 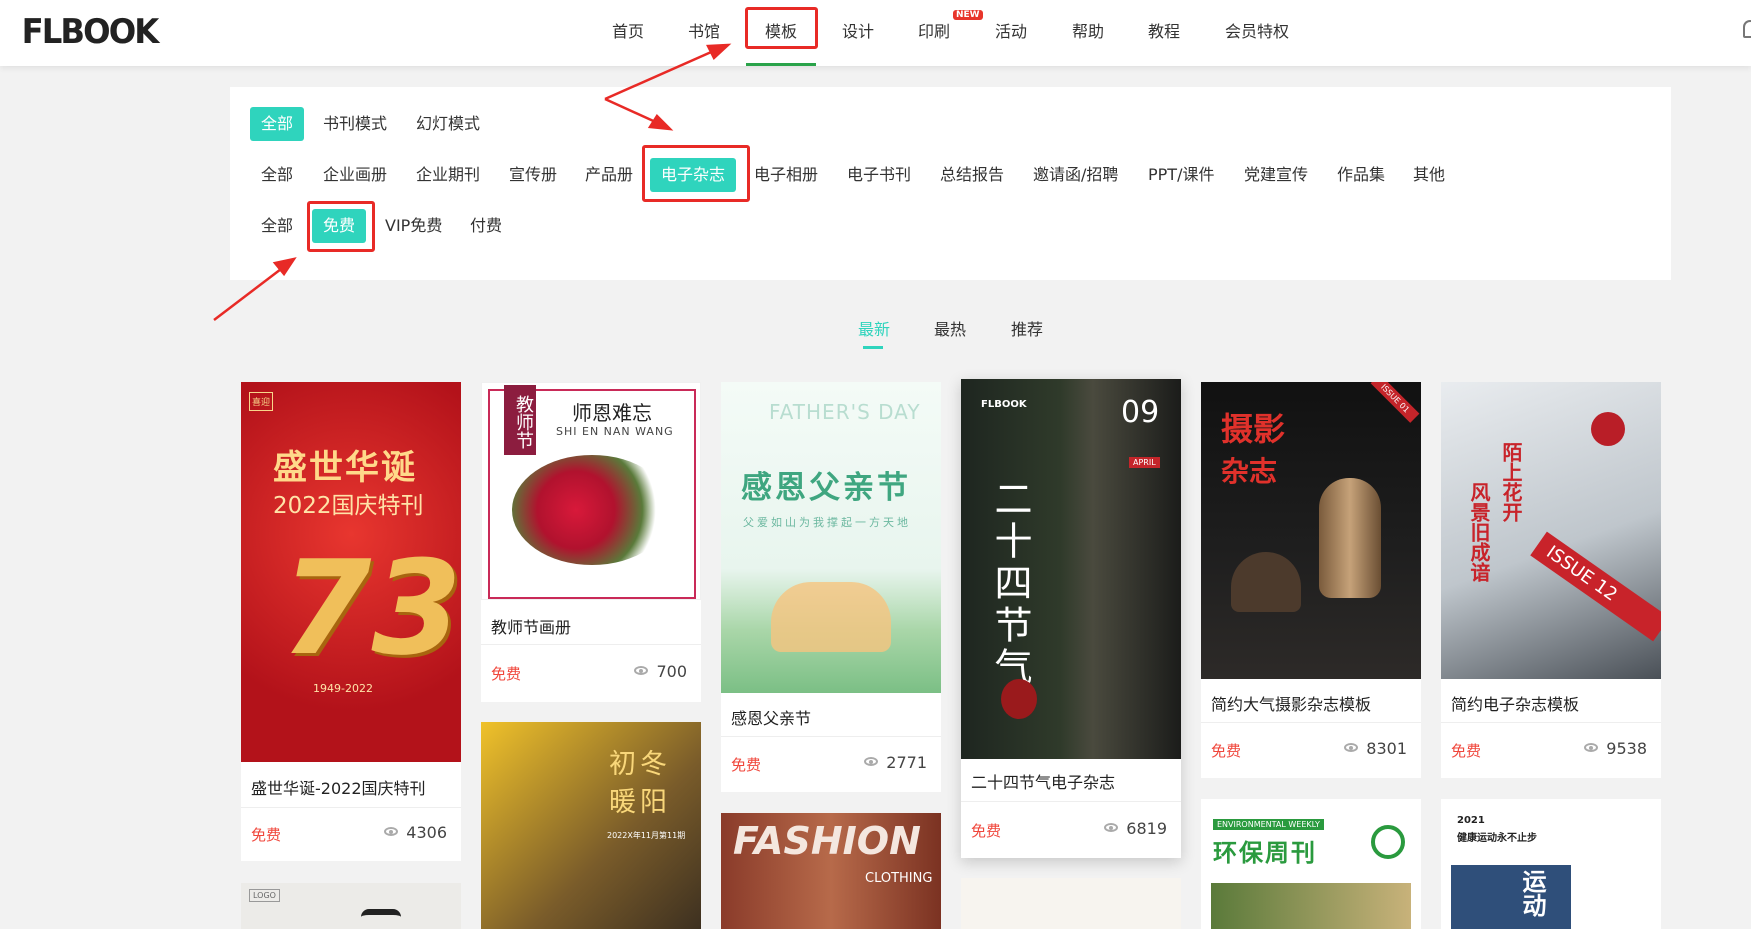 What do you see at coordinates (906, 762) in the screenshot?
I see `views-count: 2771` at bounding box center [906, 762].